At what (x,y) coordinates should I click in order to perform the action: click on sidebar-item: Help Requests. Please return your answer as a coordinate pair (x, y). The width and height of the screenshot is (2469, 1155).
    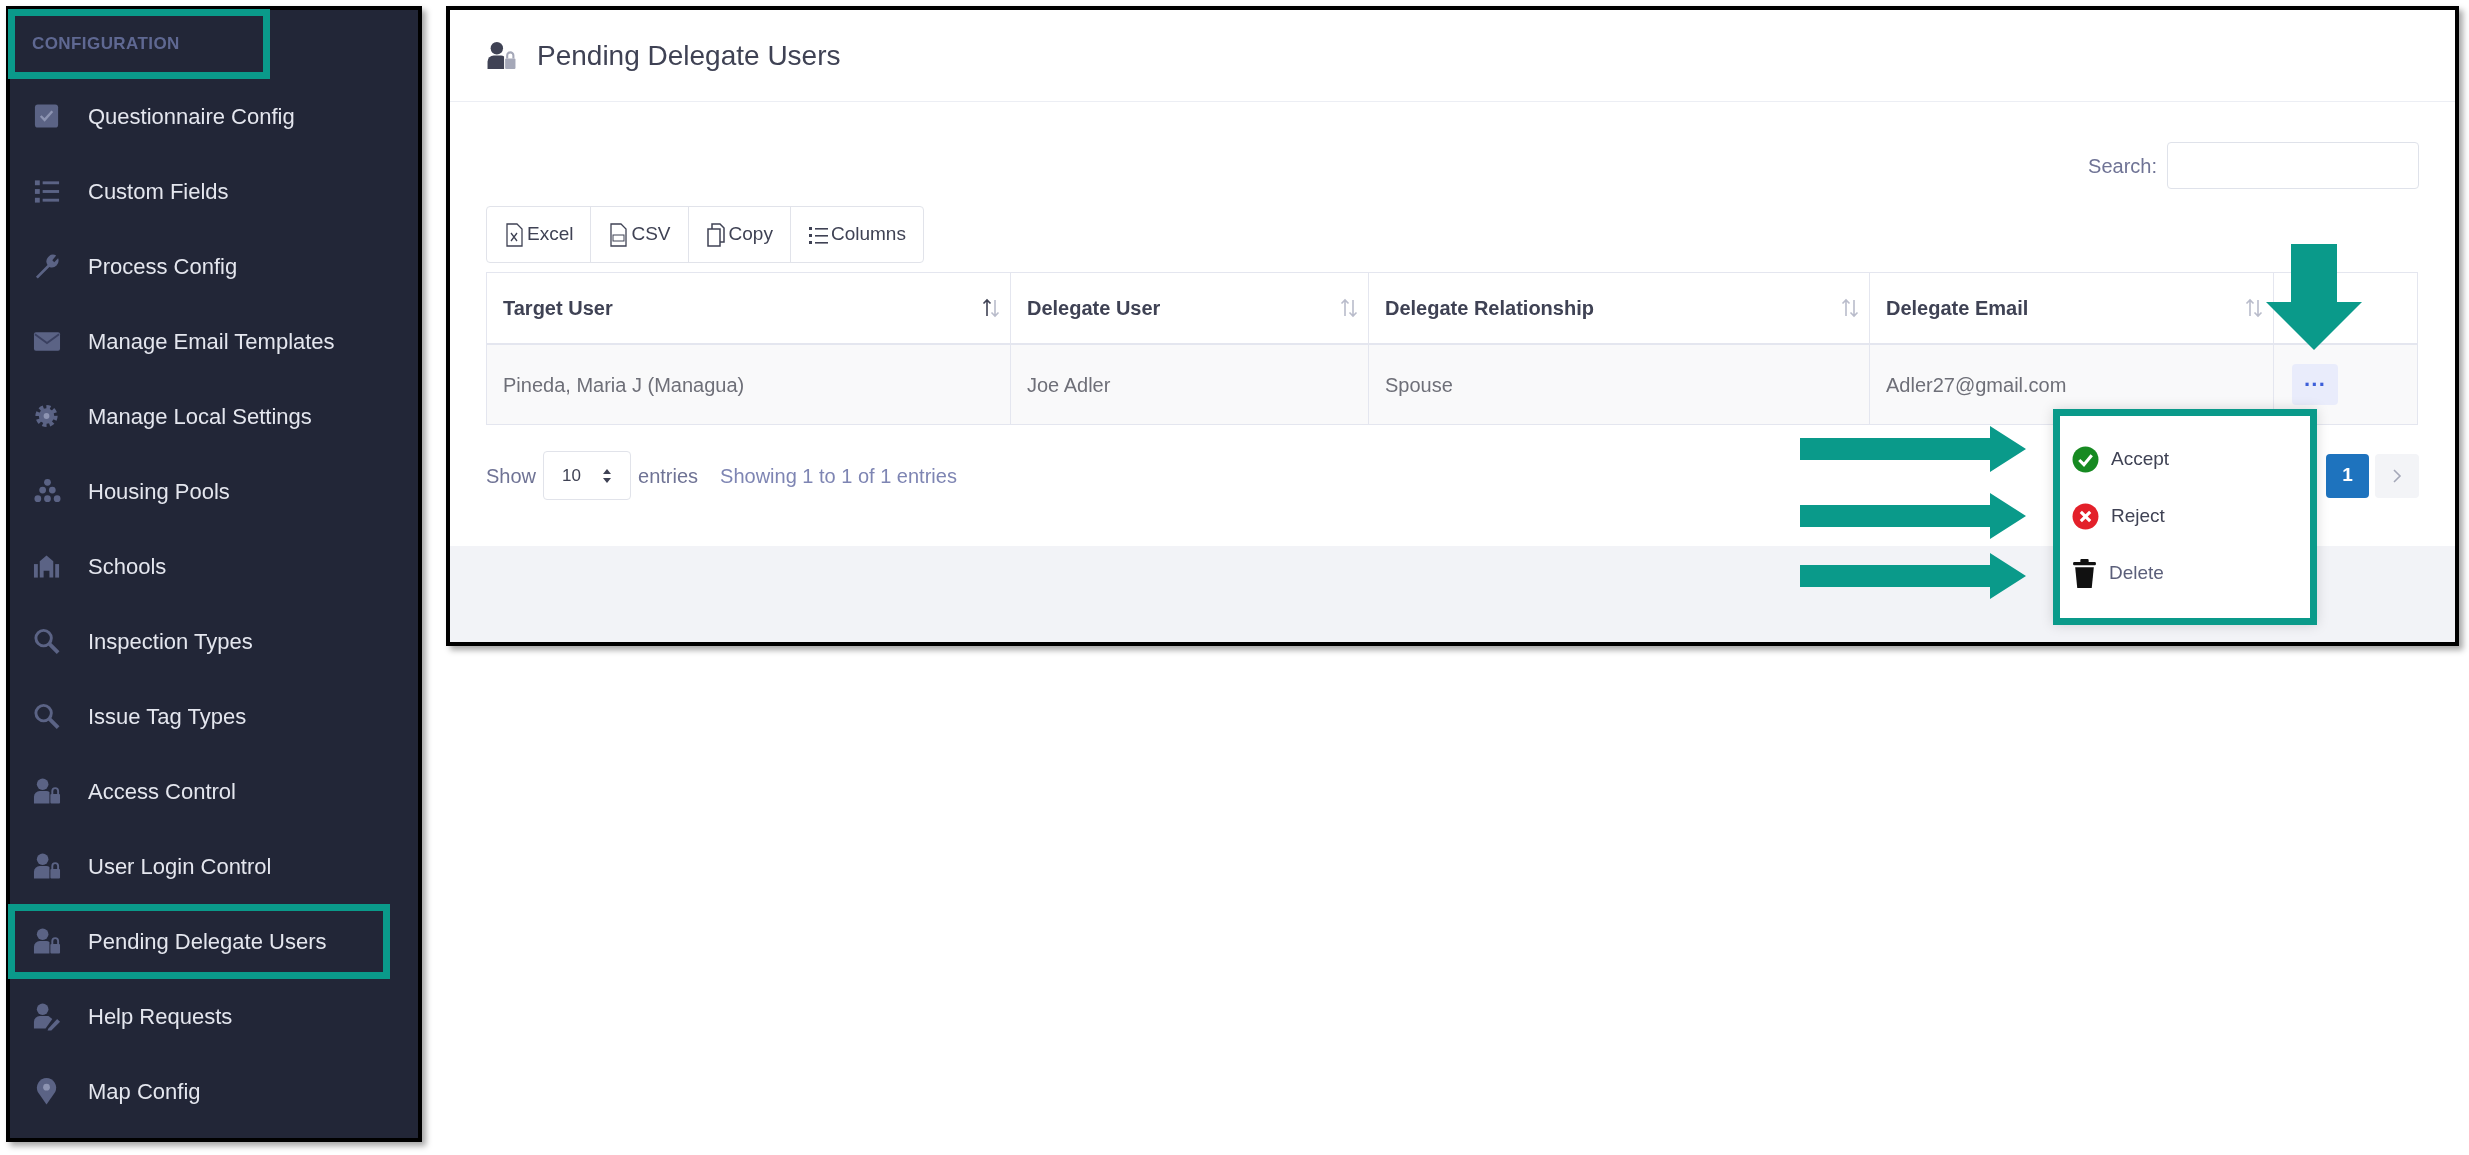
    Looking at the image, I should click on (199, 1016).